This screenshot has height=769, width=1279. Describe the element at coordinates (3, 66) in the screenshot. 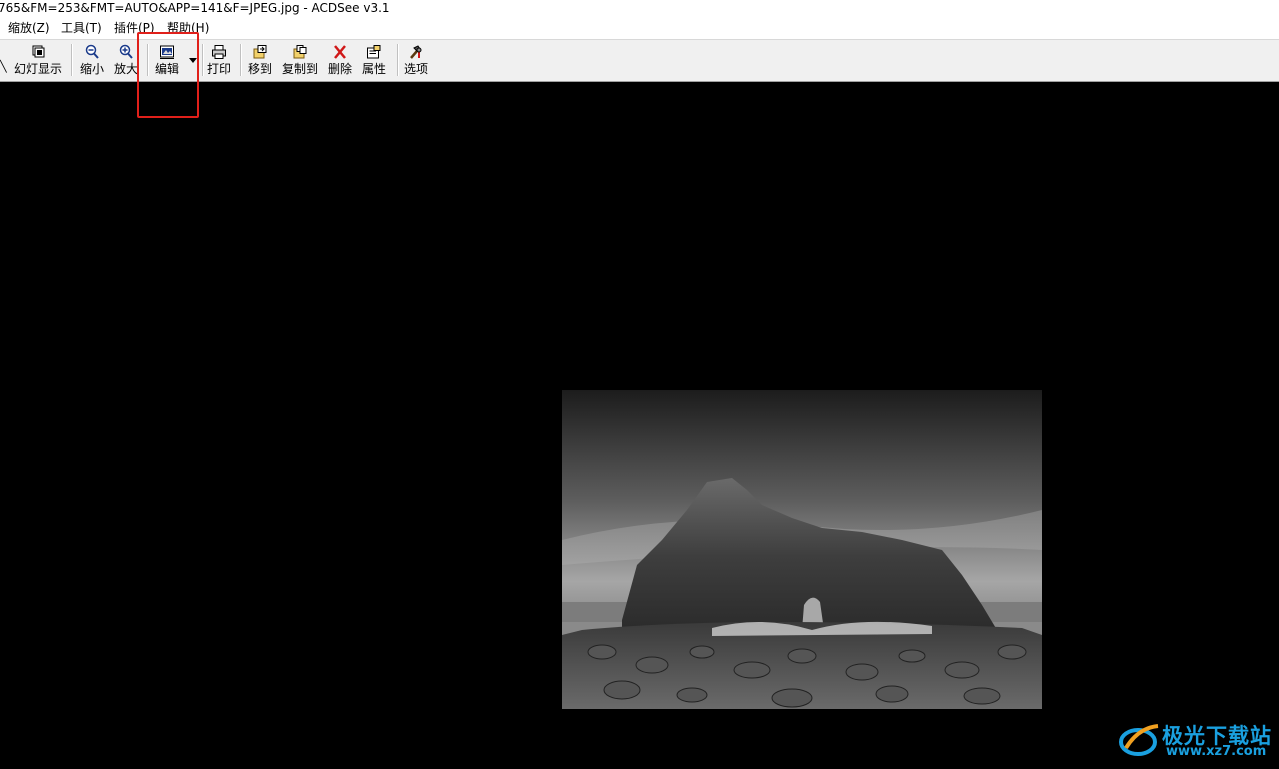

I see `toolbar-chevron-icon: ╲` at that location.